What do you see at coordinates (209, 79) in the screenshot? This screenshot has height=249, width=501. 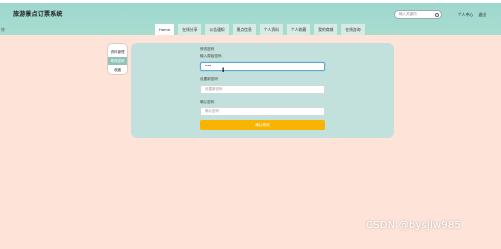 I see `new-password-label: 设置新密码` at bounding box center [209, 79].